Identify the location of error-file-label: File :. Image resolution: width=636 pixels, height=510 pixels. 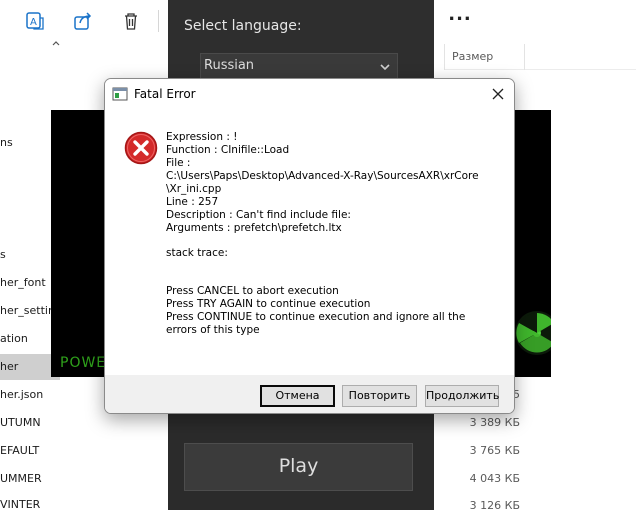
(178, 163).